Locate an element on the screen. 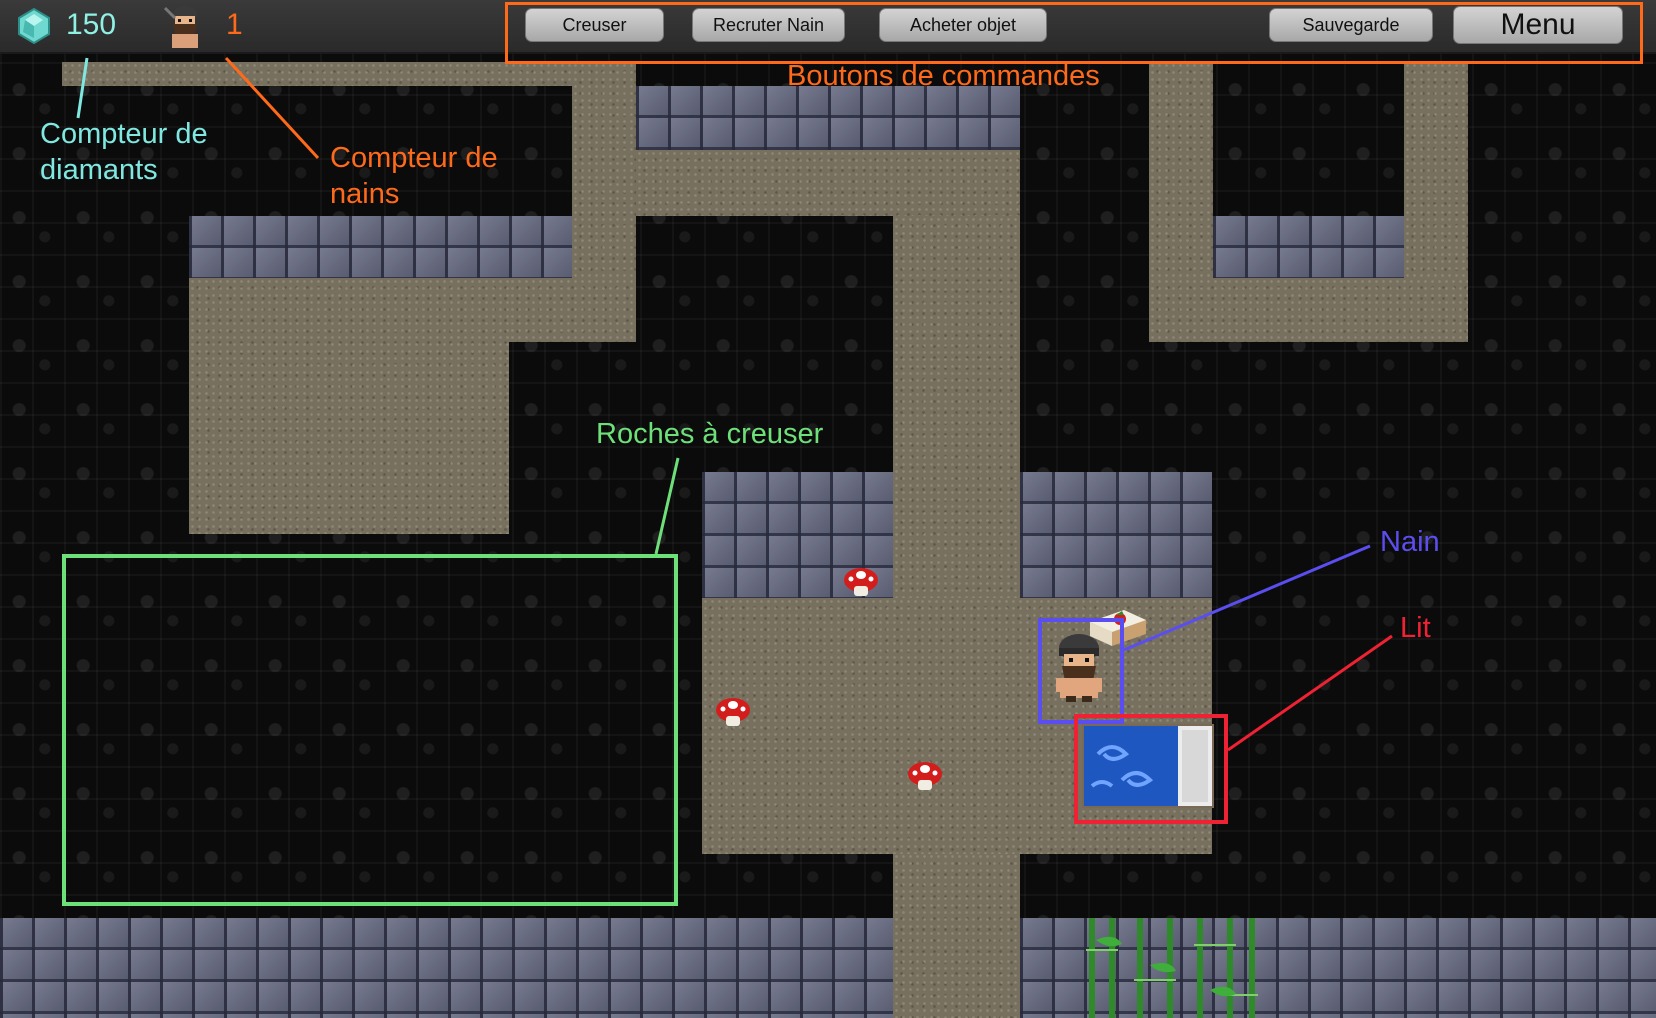 This screenshot has width=1656, height=1018. diamond-counter-label: Compteur de diamants is located at coordinates (124, 152).